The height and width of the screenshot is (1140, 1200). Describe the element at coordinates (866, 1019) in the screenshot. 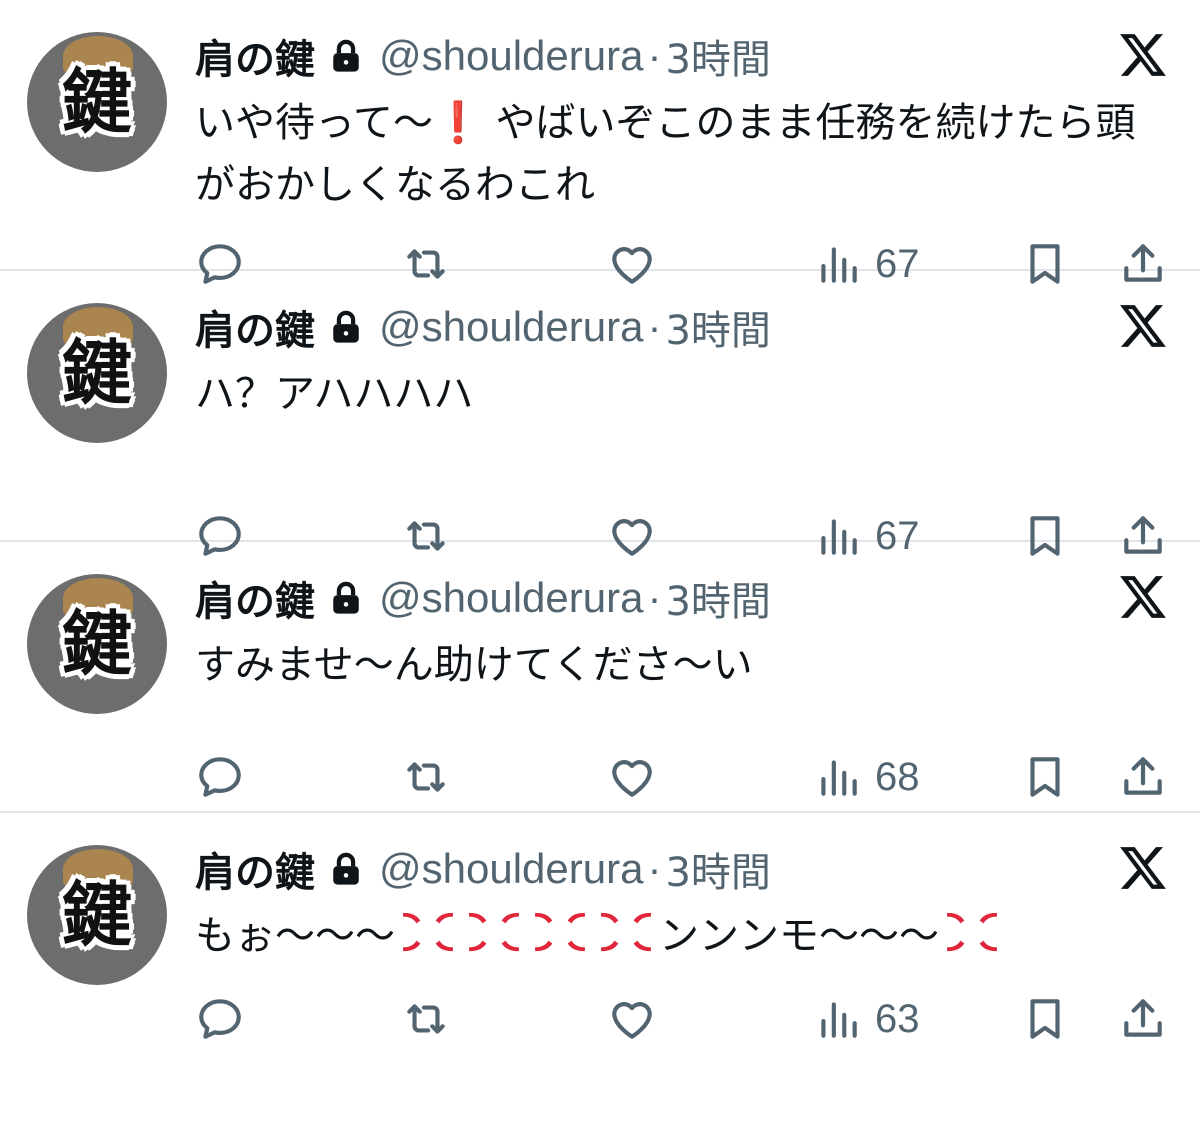

I see `views-button: 63` at that location.